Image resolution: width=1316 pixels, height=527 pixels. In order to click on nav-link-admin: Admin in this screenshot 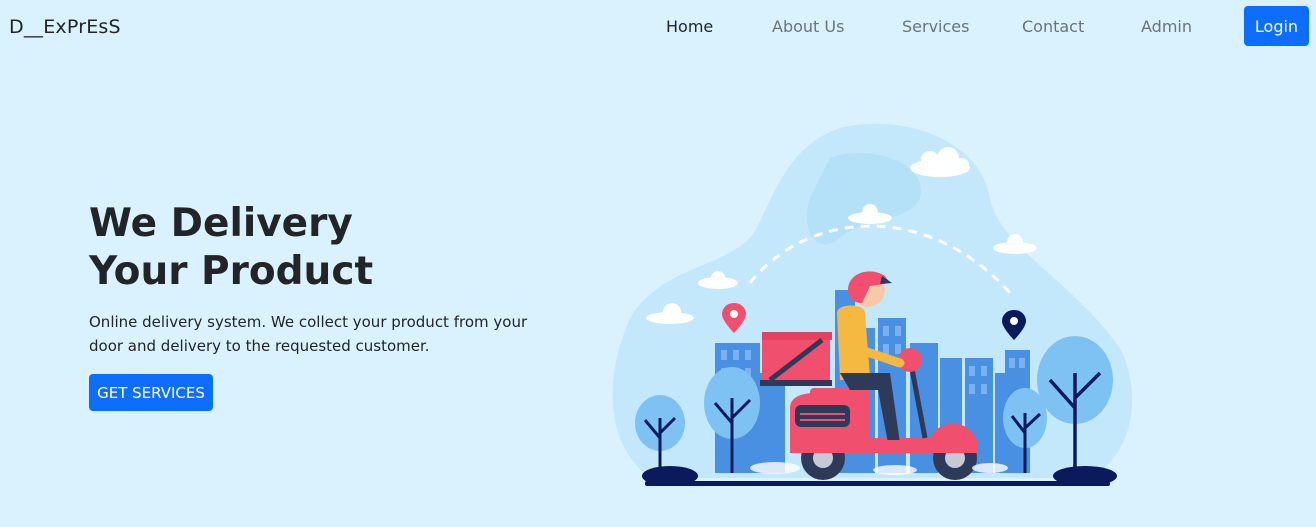, I will do `click(1166, 26)`.